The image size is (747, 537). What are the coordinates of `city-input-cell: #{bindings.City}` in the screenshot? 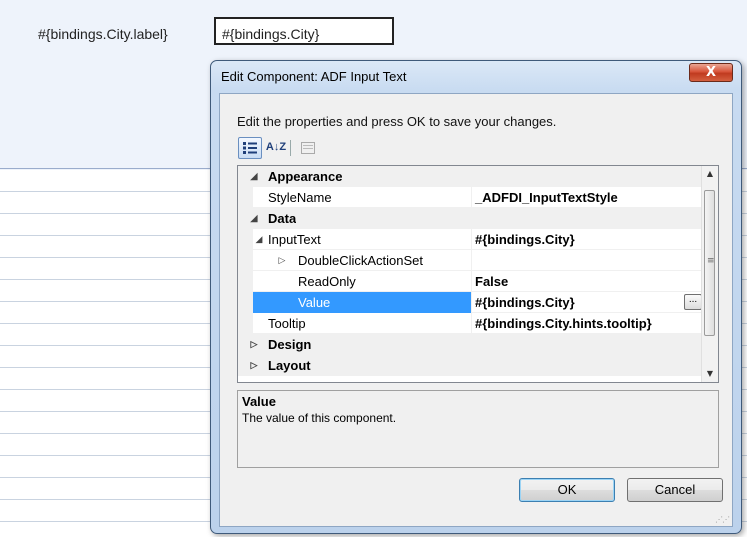 It's located at (304, 31).